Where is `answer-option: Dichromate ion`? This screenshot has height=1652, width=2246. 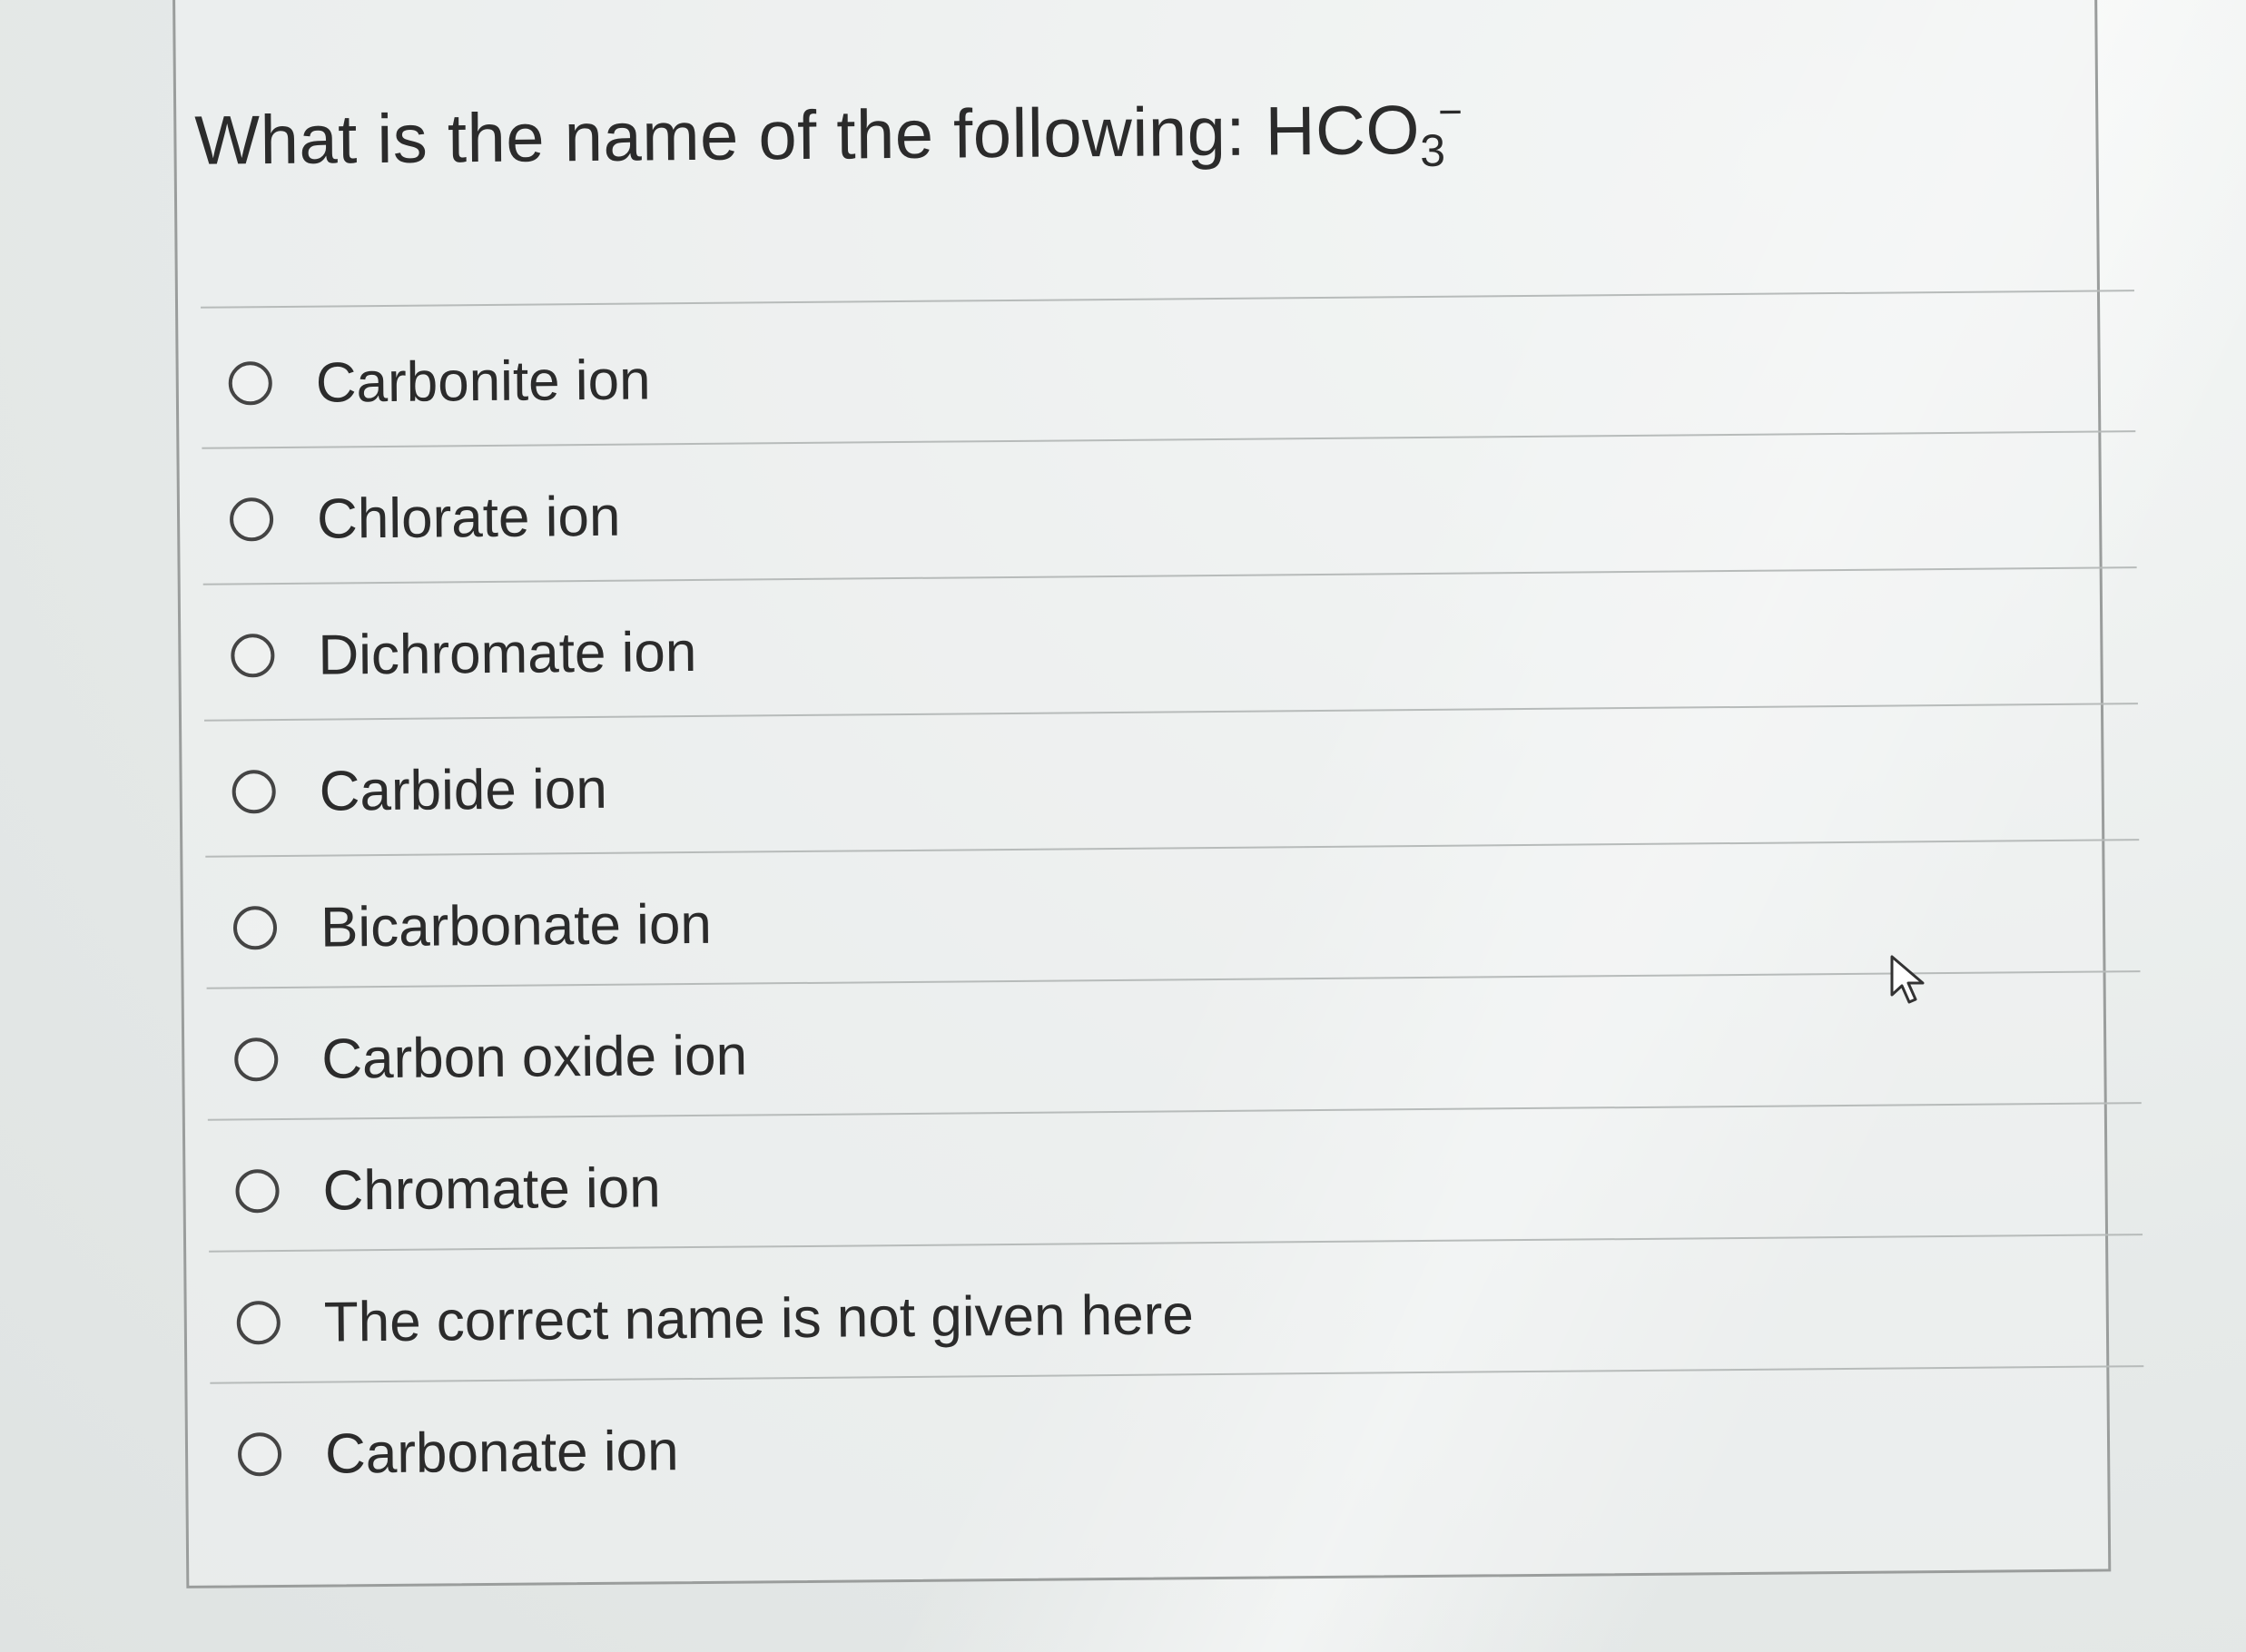
answer-option: Dichromate ion is located at coordinates (464, 653).